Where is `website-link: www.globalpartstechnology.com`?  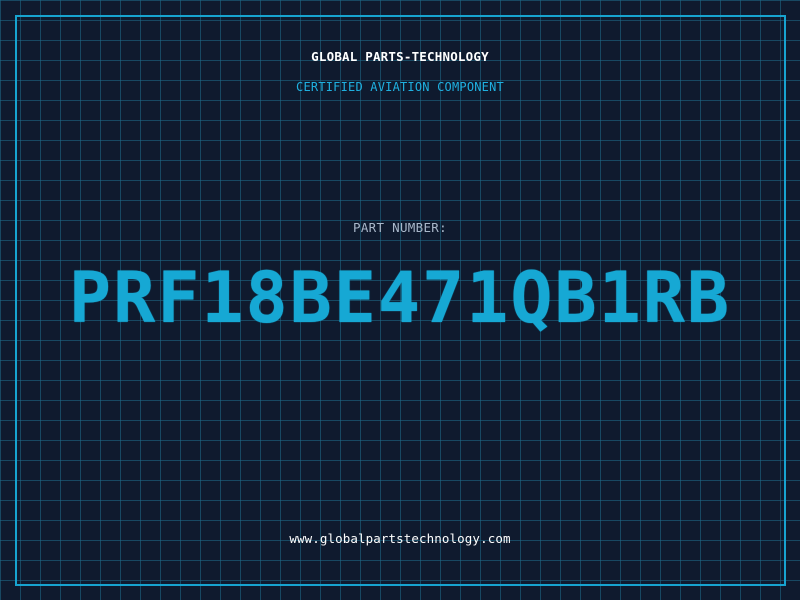
website-link: www.globalpartstechnology.com is located at coordinates (400, 538).